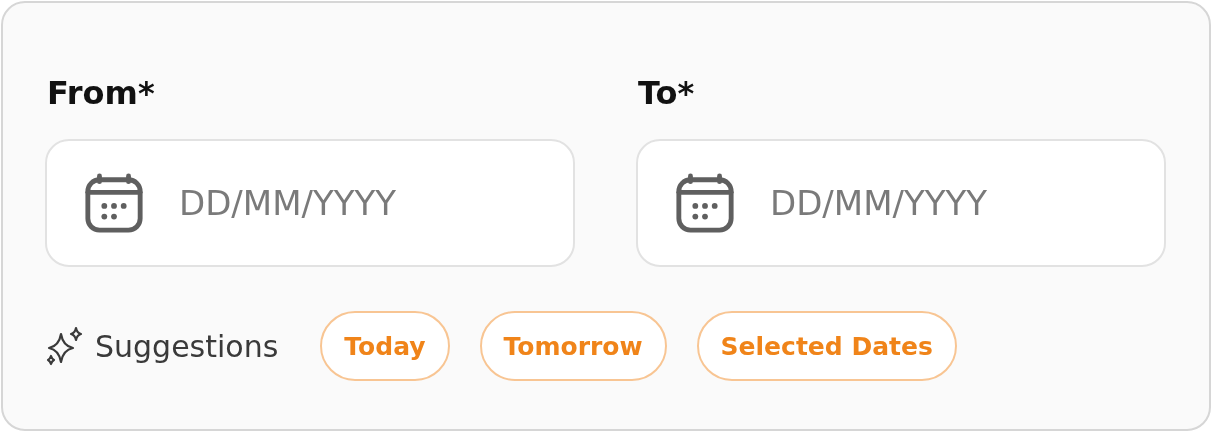 Image resolution: width=1212 pixels, height=432 pixels. What do you see at coordinates (101, 93) in the screenshot?
I see `field-label: From*` at bounding box center [101, 93].